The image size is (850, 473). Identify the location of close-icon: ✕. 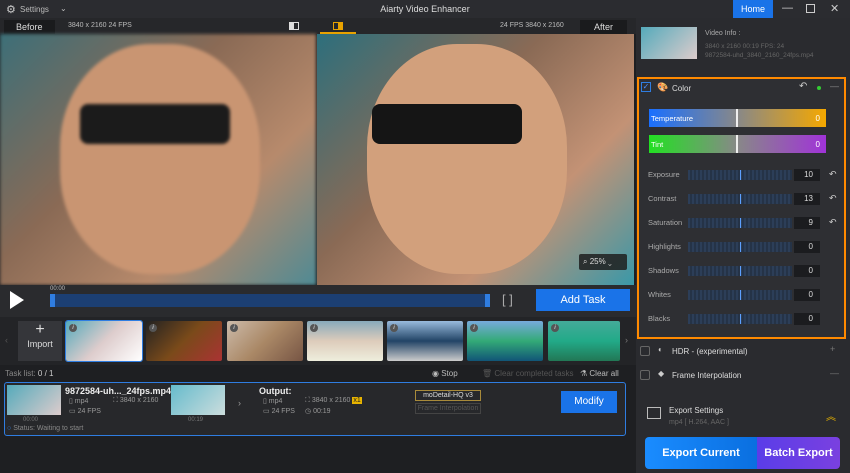
(834, 8).